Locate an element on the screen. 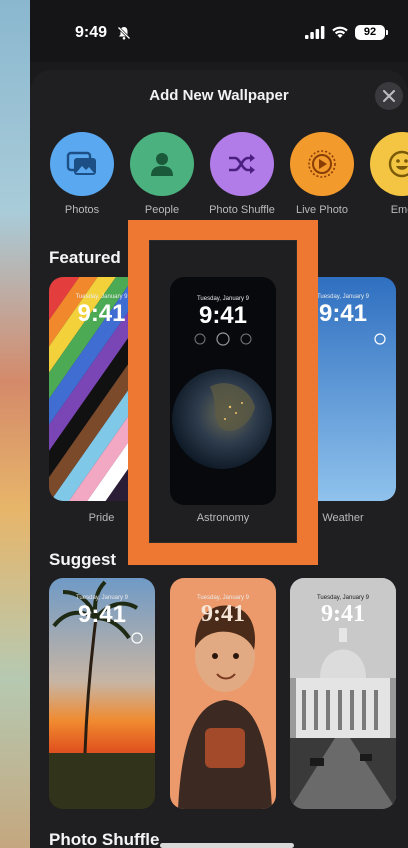 The height and width of the screenshot is (848, 408). people-category-circle is located at coordinates (162, 164).